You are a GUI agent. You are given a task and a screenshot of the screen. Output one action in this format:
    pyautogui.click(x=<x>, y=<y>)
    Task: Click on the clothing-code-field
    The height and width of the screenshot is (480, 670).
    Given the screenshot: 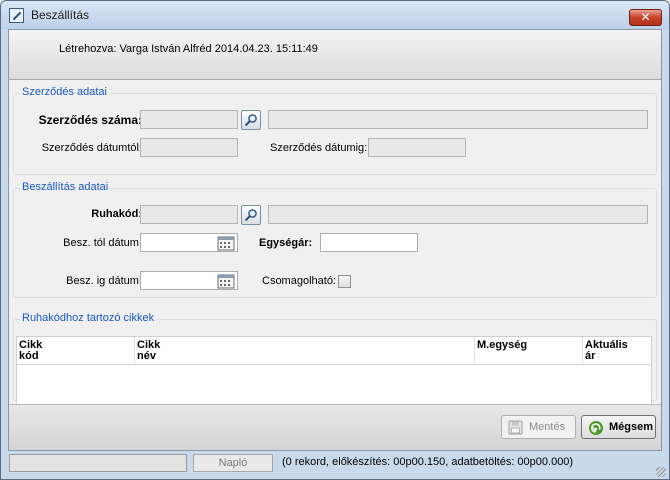 What is the action you would take?
    pyautogui.click(x=189, y=214)
    